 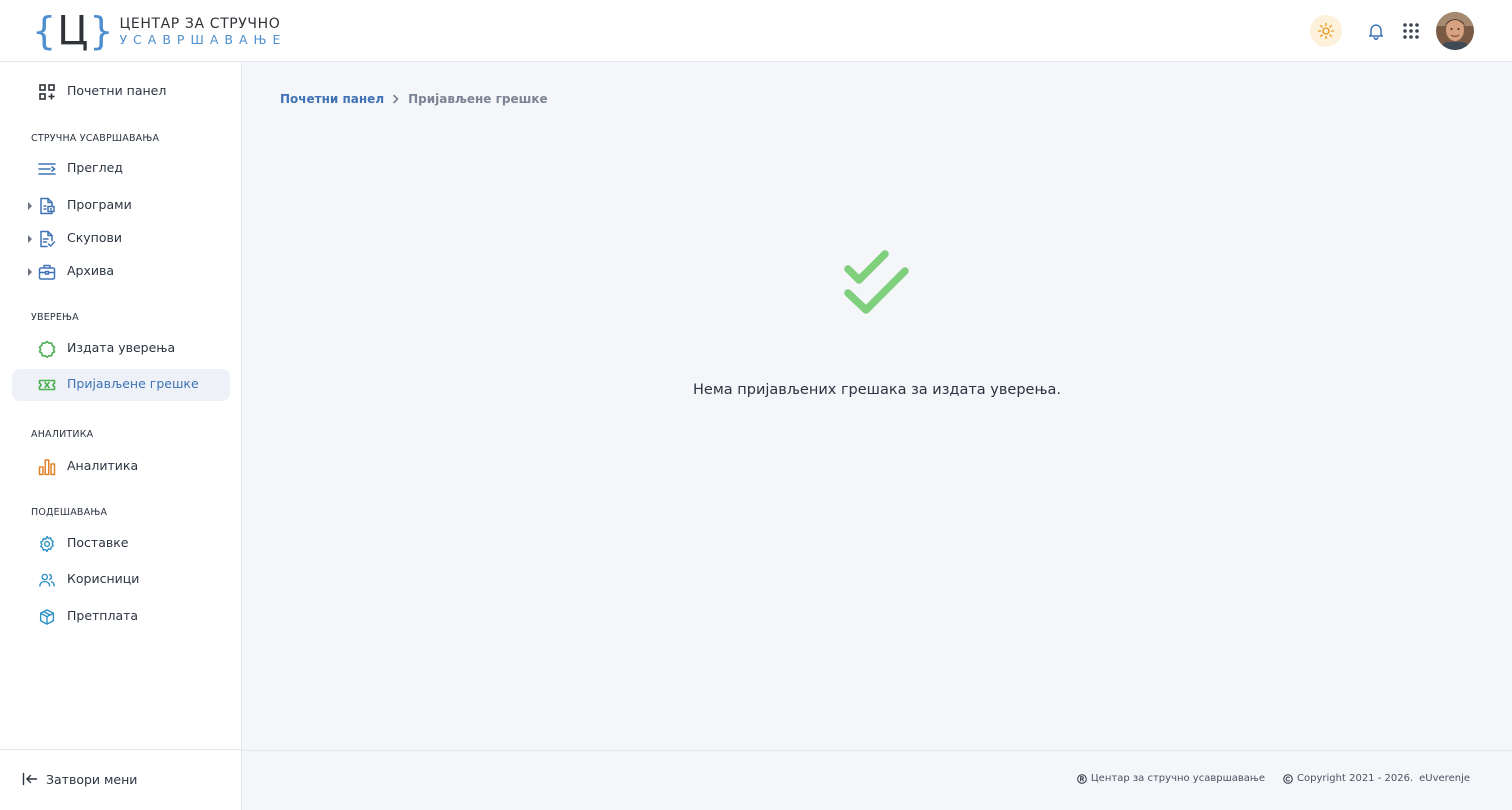 I want to click on sidebar-item-reported-errors: Пријављене грешке, so click(x=121, y=385).